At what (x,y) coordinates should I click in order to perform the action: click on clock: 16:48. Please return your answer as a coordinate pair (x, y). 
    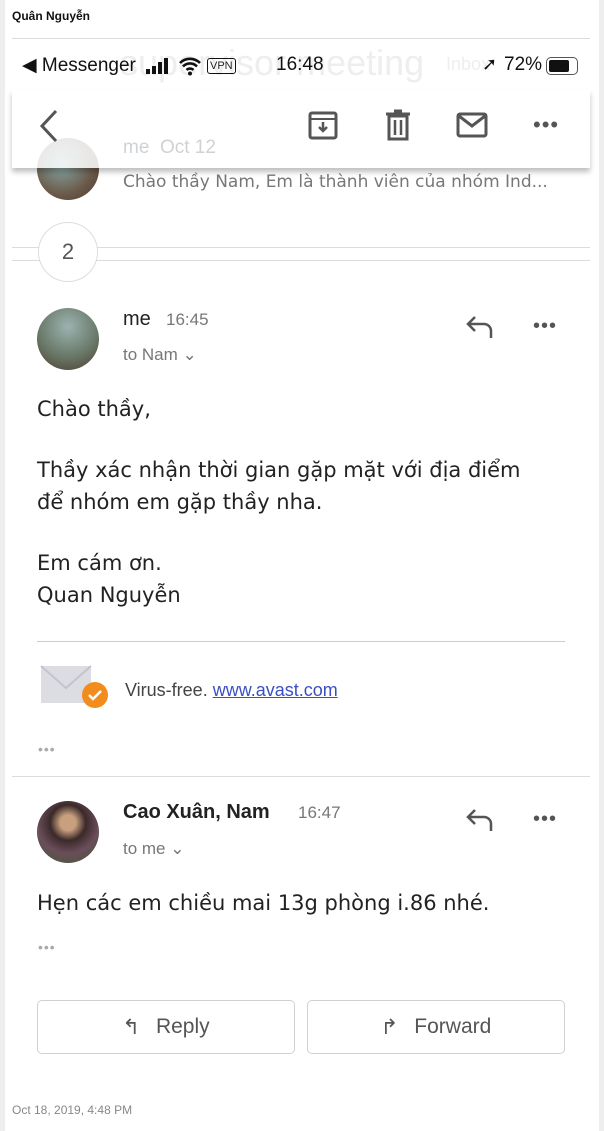
    Looking at the image, I should click on (300, 64).